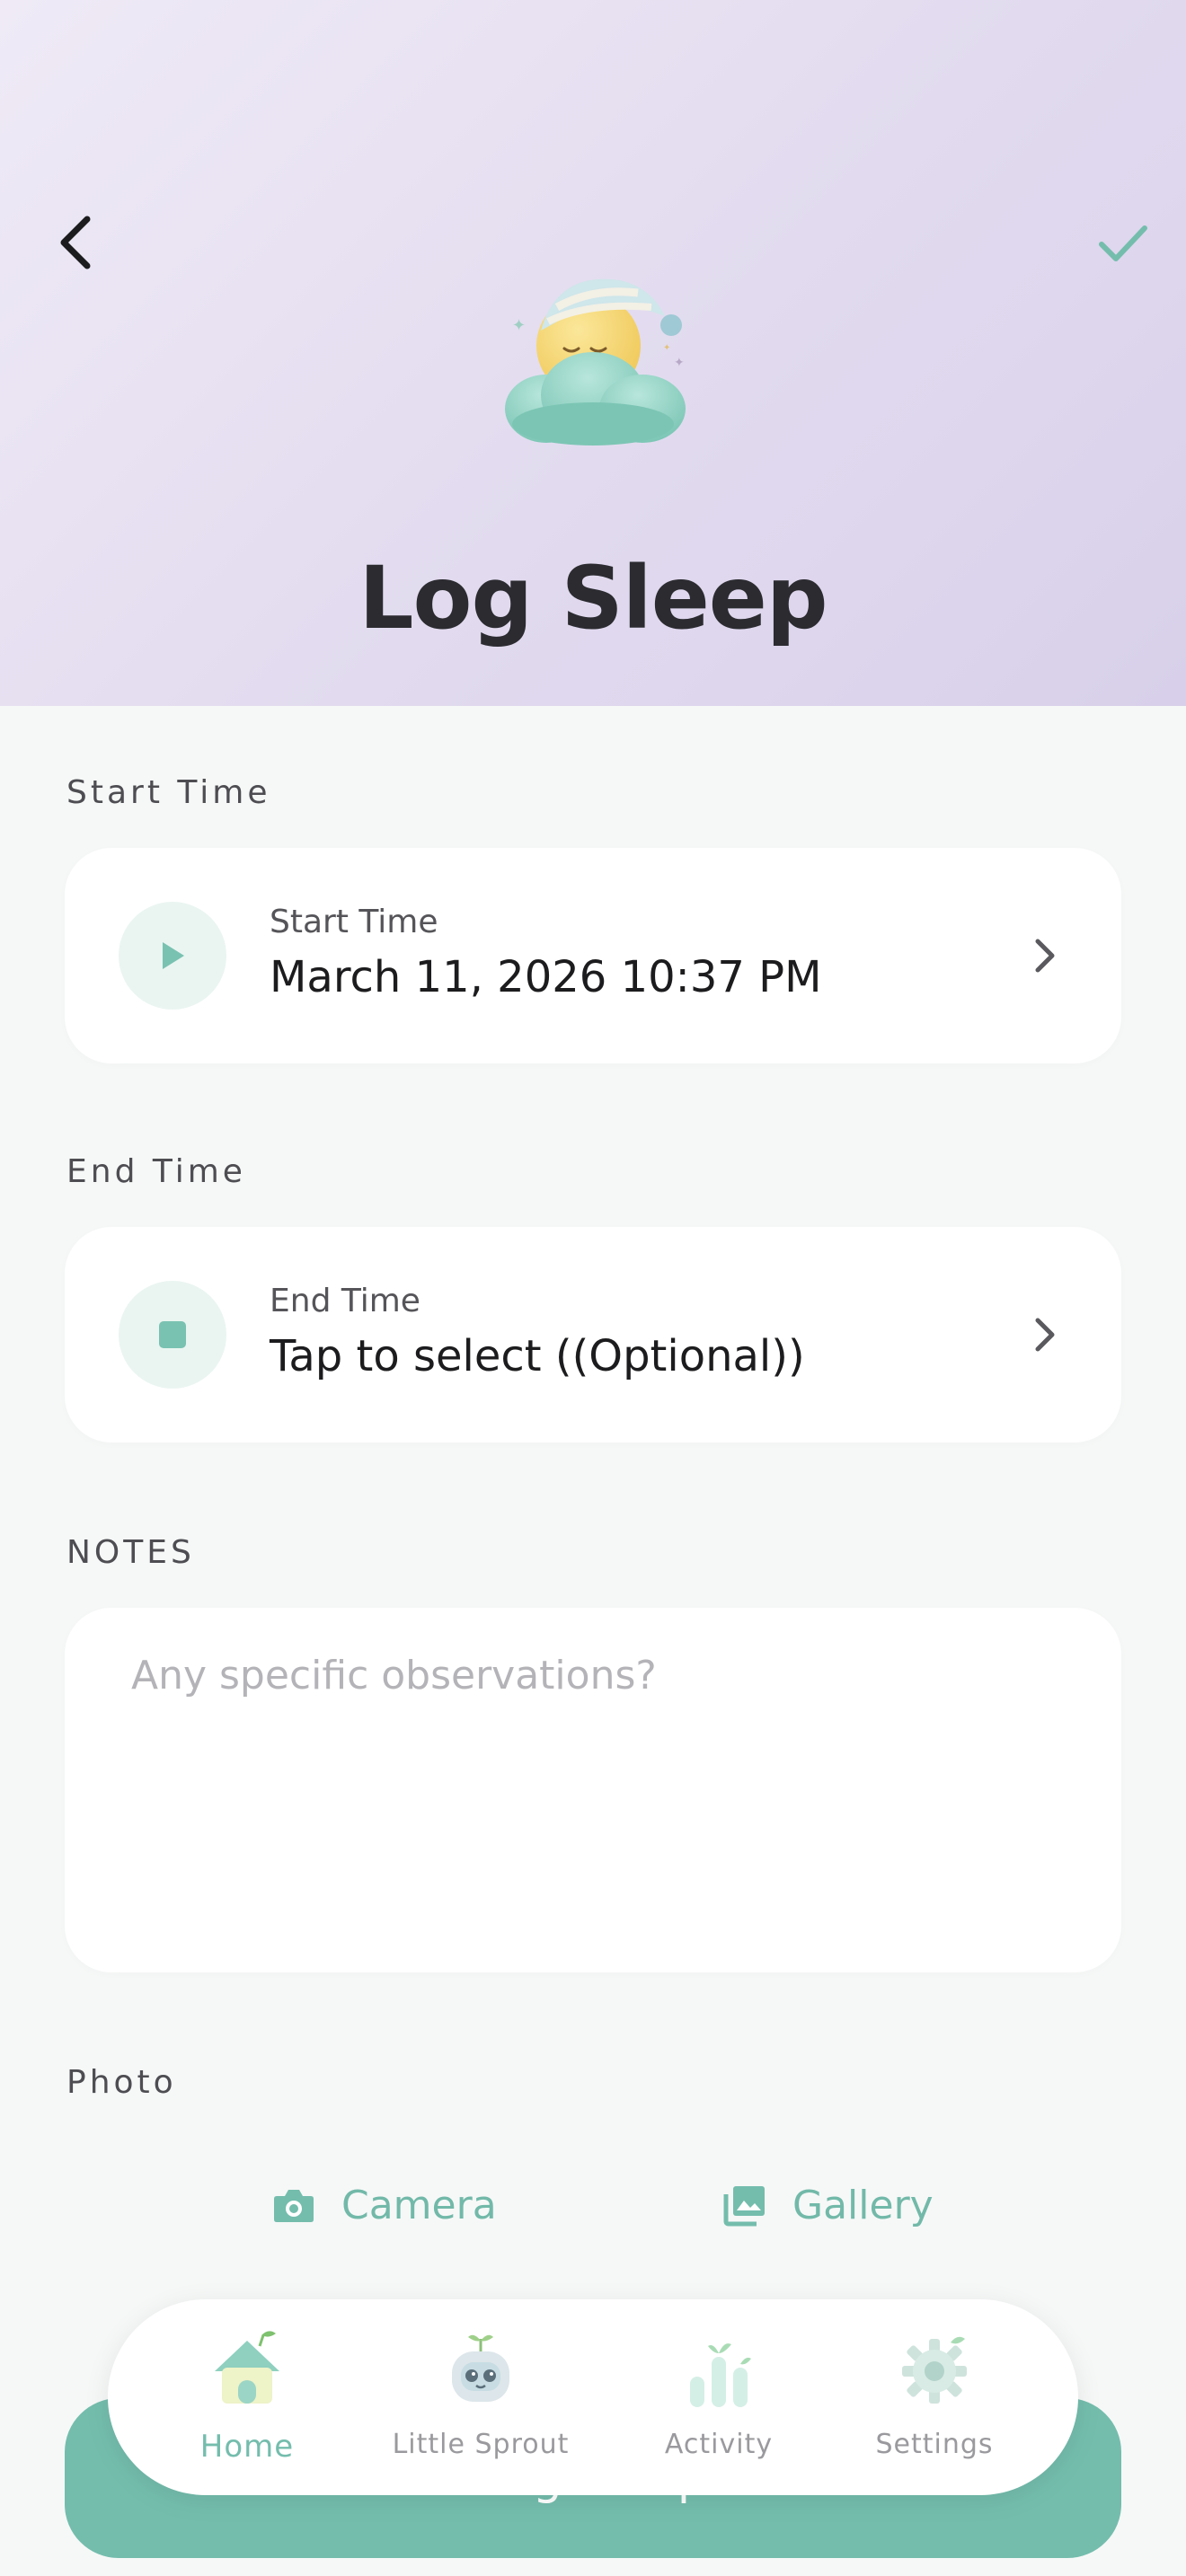 The image size is (1186, 2576). What do you see at coordinates (720, 2375) in the screenshot?
I see `bar-chart-sprout-icon` at bounding box center [720, 2375].